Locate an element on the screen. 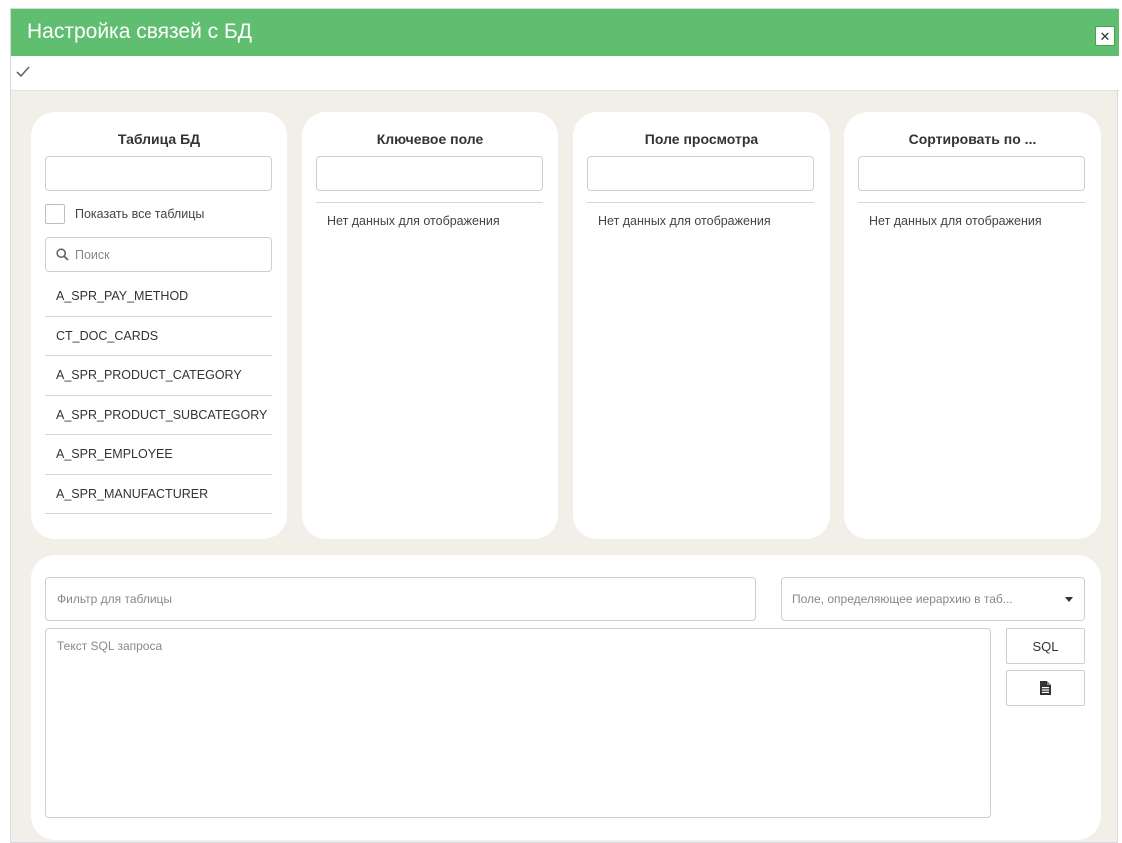 This screenshot has width=1122, height=843. confirm-button is located at coordinates (23, 72).